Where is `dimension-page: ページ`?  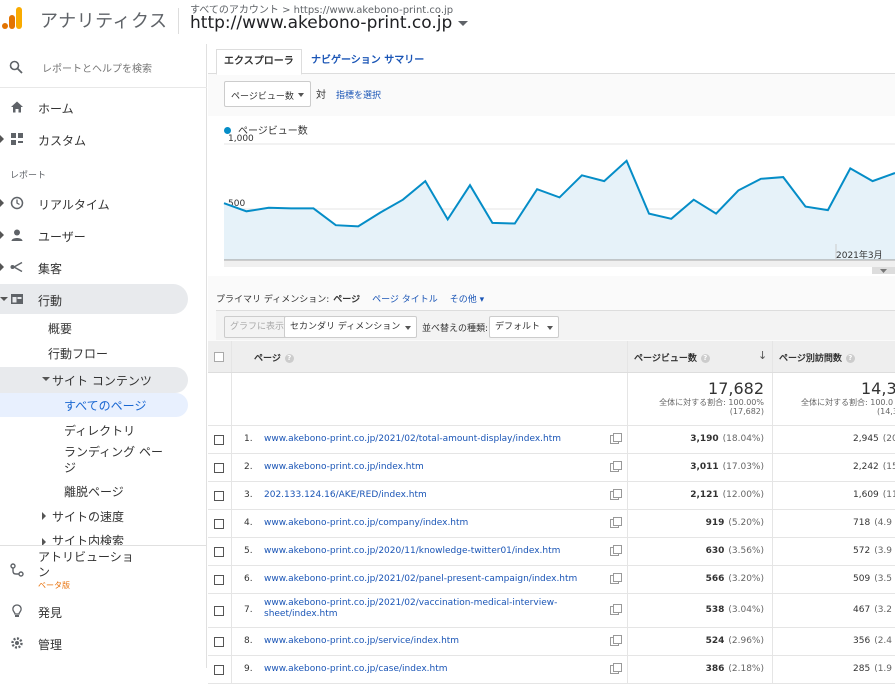
dimension-page: ページ is located at coordinates (346, 300).